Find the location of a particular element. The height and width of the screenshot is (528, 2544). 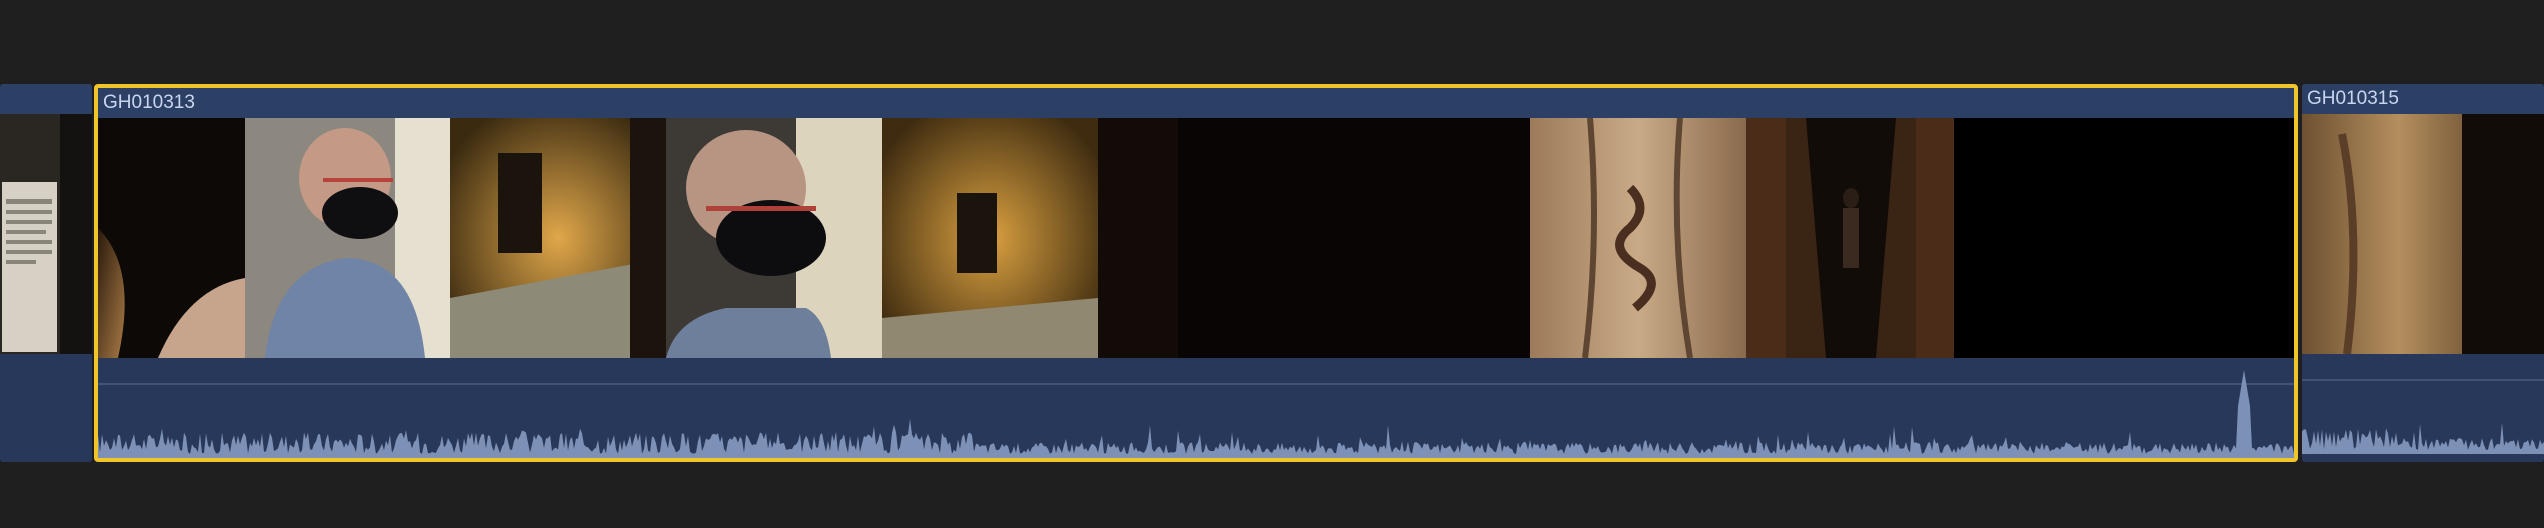

audio-waveform-lane is located at coordinates (46, 408).